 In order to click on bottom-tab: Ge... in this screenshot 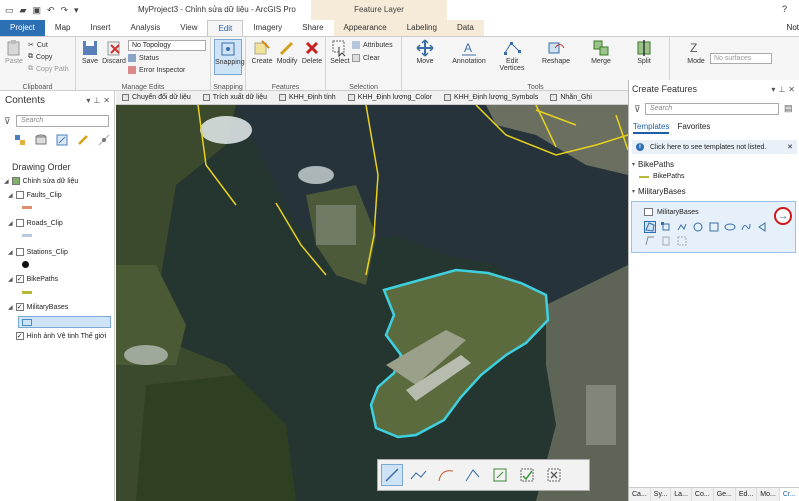, I will do `click(725, 494)`.